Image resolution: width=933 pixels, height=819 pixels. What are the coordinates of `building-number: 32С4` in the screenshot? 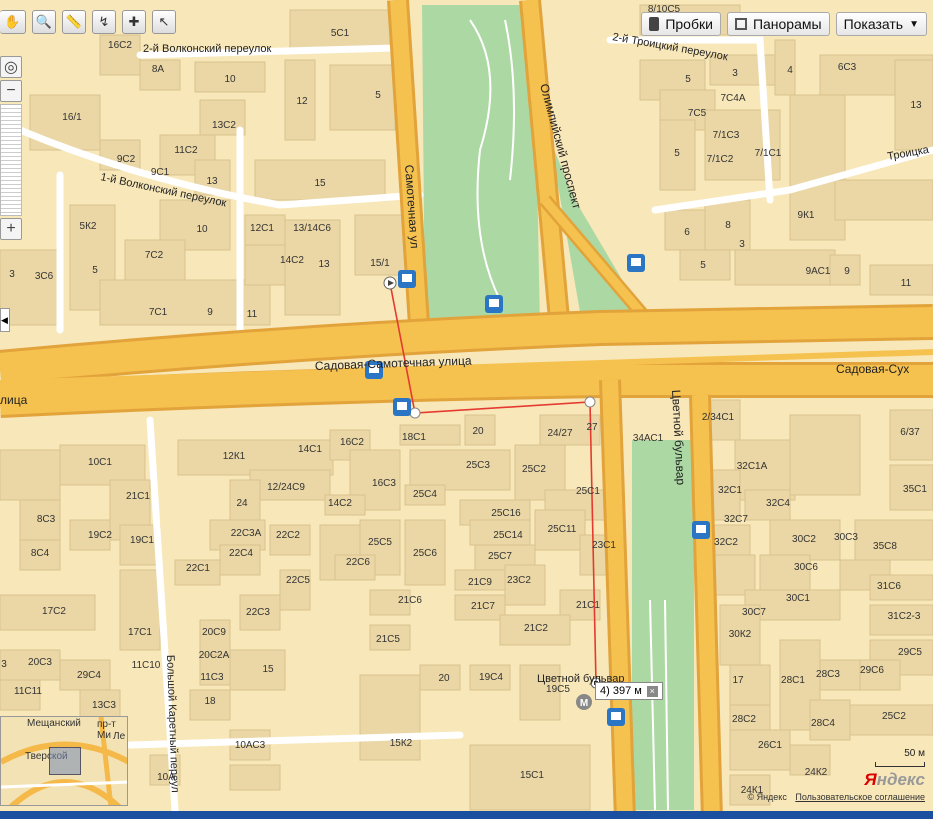 It's located at (778, 503).